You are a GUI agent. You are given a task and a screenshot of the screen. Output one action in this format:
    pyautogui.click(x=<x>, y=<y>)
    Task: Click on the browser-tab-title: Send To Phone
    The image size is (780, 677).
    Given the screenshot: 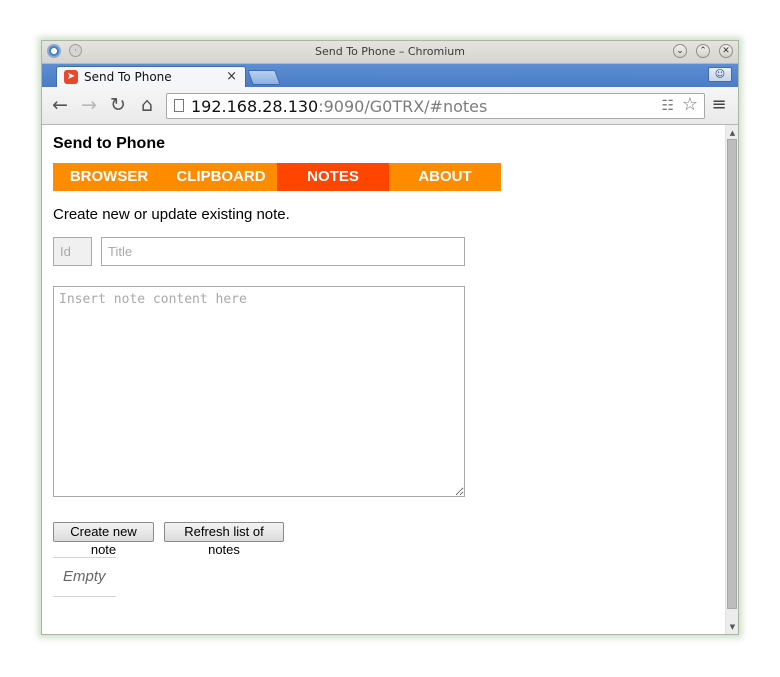 What is the action you would take?
    pyautogui.click(x=128, y=77)
    